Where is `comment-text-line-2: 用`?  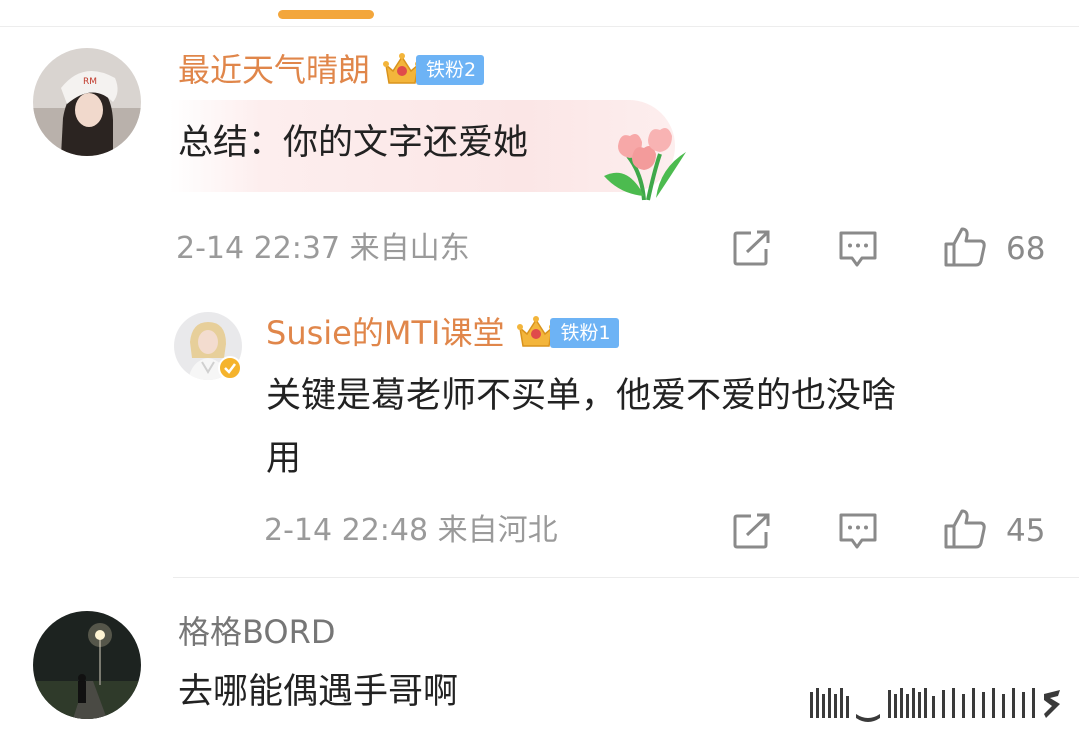 comment-text-line-2: 用 is located at coordinates (284, 459).